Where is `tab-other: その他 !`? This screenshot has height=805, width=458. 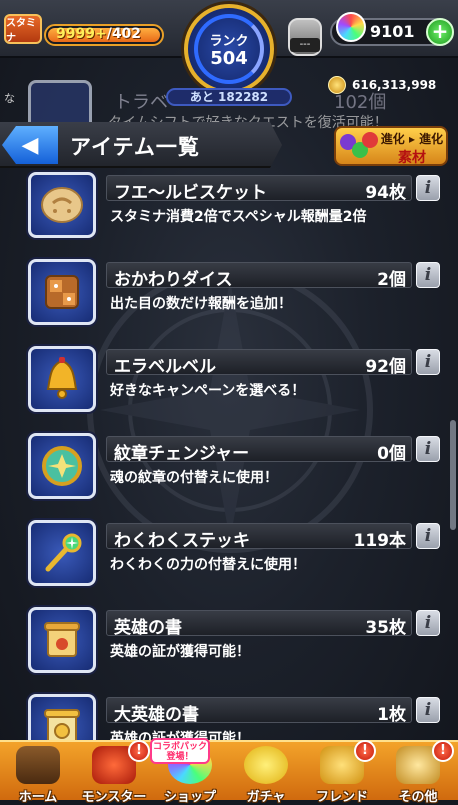
tab-other: その他 ! is located at coordinates (418, 772).